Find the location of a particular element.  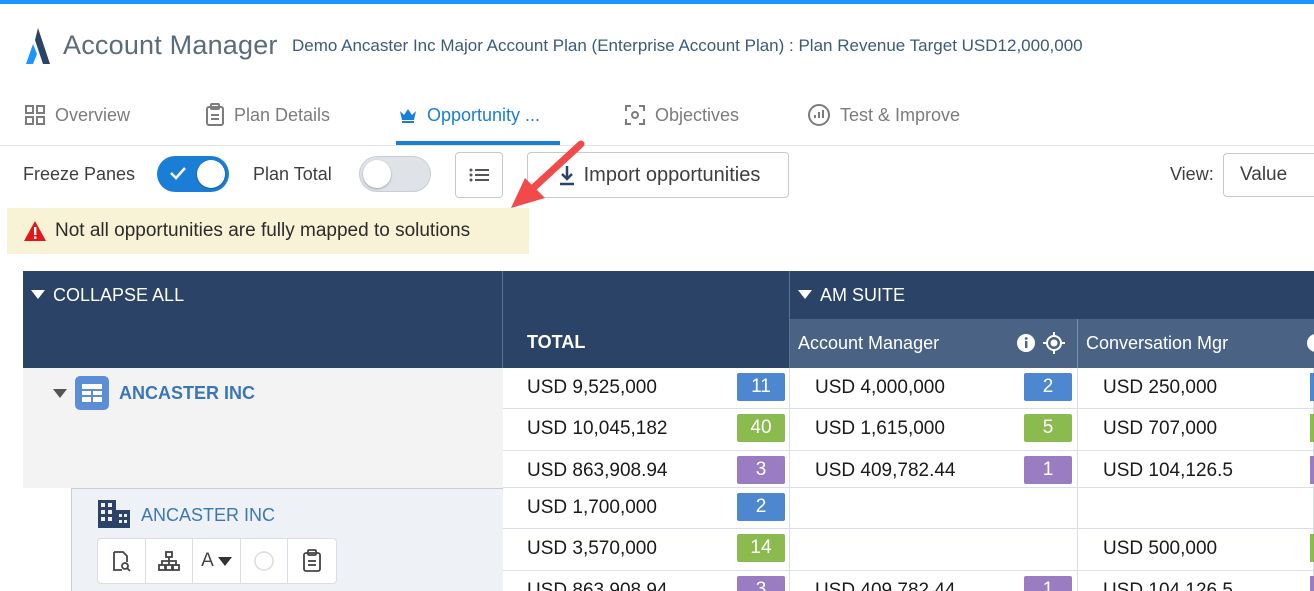

conversation-mgr-cell-value: USD 500,000 is located at coordinates (1160, 548).